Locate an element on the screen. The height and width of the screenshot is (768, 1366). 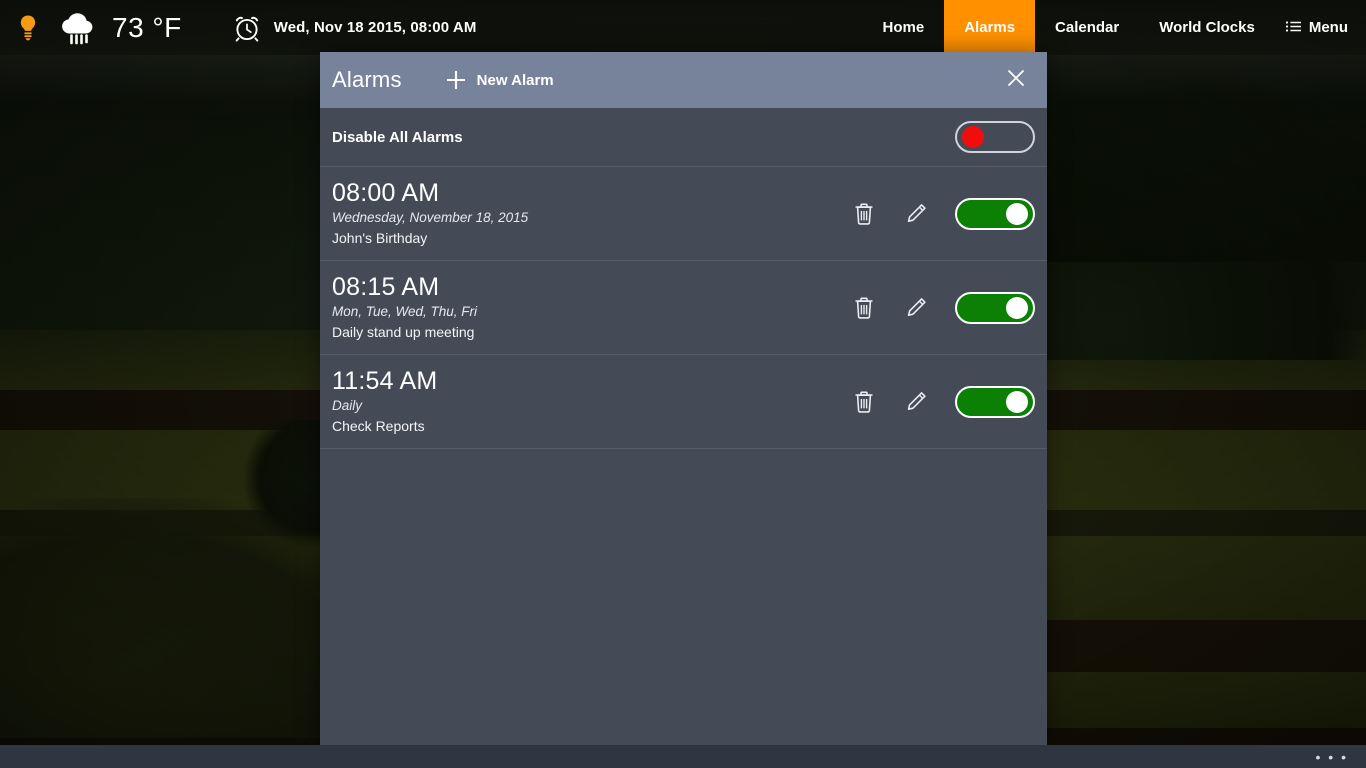
disable-all-alarms-toggle is located at coordinates (995, 137).